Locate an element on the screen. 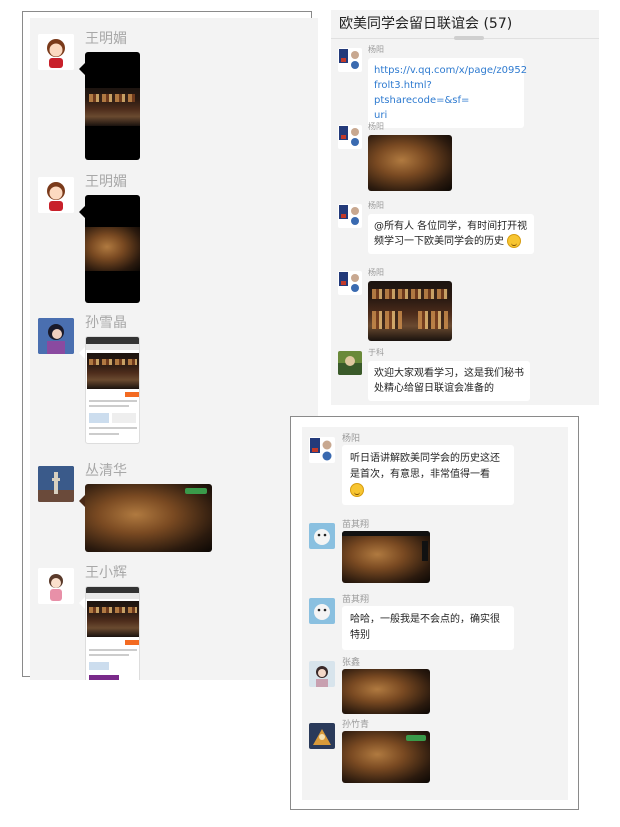 The image size is (620, 827). message-link: https://v.qq.com/x/page/z0952 is located at coordinates (450, 70).